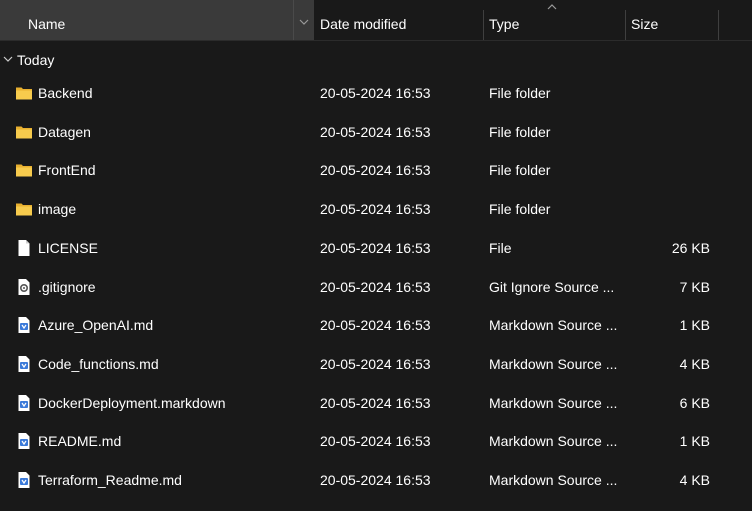 The image size is (752, 511). I want to click on file-row: Datagen 20-05-2024 16:53 File folder, so click(376, 132).